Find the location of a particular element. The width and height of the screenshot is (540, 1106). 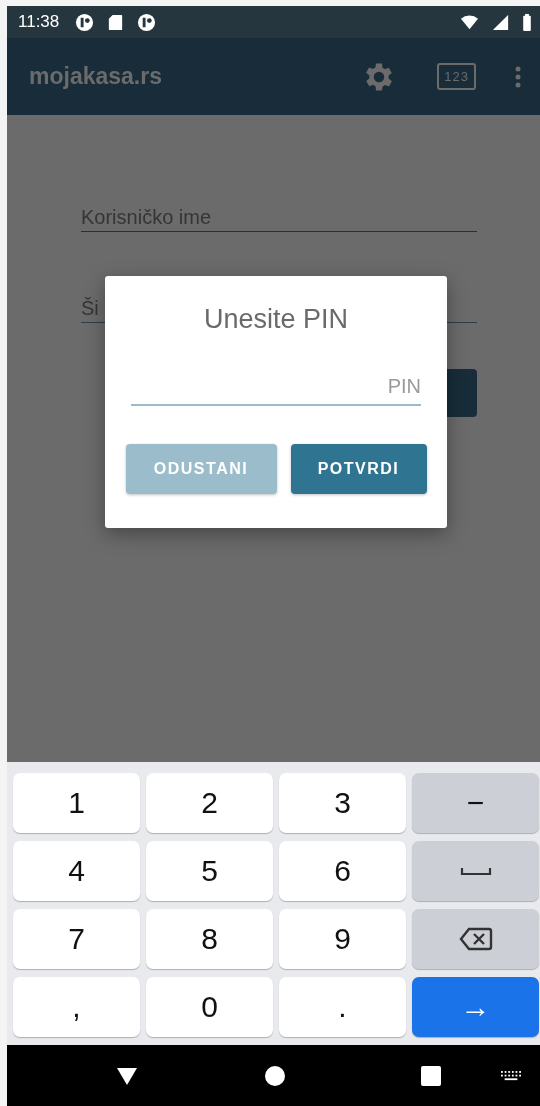

signal-icon is located at coordinates (500, 22).